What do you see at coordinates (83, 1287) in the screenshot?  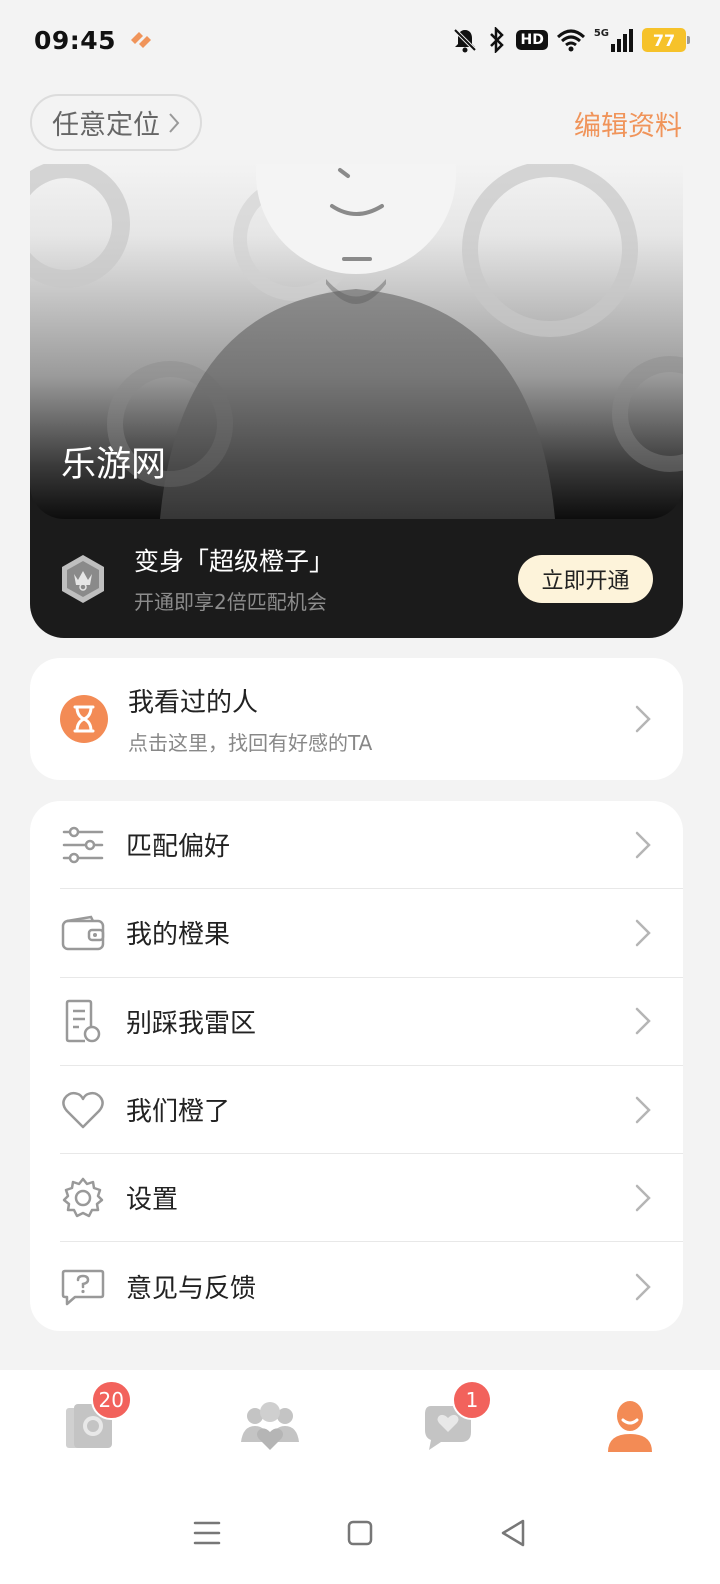 I see `feedback-icon` at bounding box center [83, 1287].